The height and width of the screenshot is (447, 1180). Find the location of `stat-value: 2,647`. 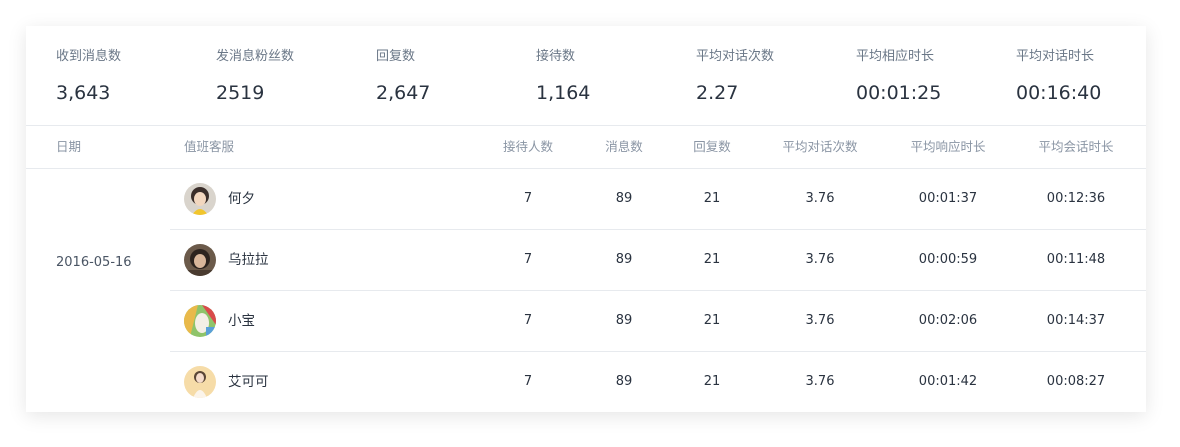

stat-value: 2,647 is located at coordinates (403, 93).